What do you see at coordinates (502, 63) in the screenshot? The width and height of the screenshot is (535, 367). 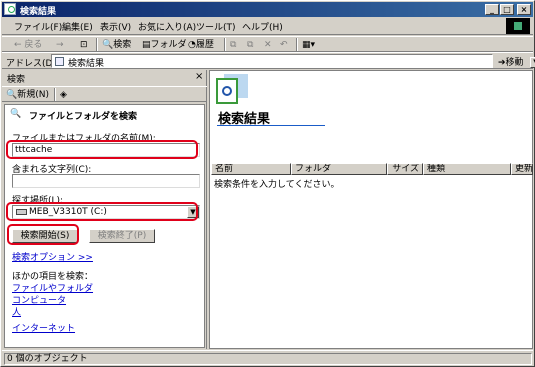 I see `go-arrow-icon: ➔` at bounding box center [502, 63].